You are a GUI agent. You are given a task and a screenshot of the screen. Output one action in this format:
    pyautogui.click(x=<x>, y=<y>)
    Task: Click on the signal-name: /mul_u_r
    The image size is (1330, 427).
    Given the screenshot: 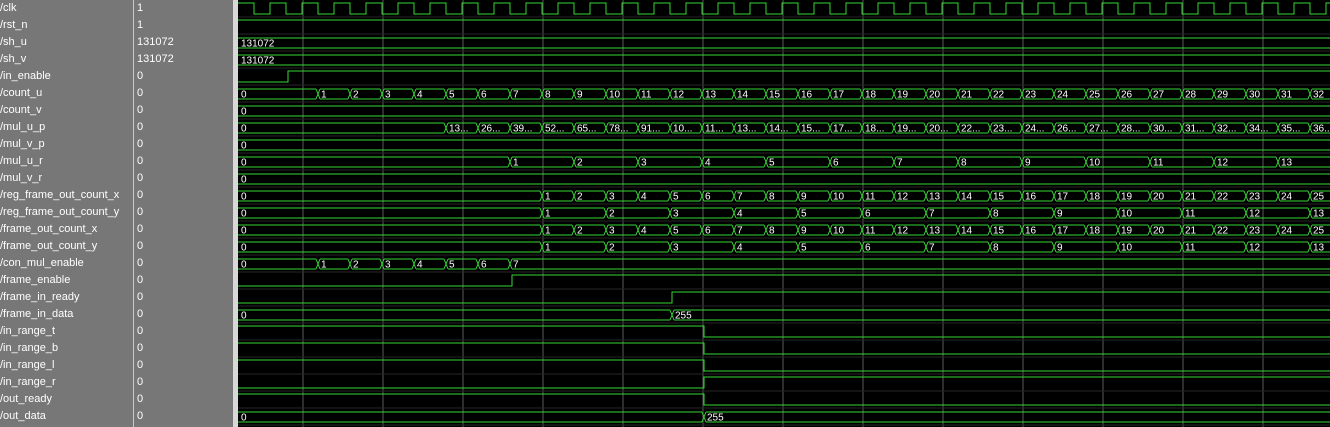 What is the action you would take?
    pyautogui.click(x=65, y=161)
    